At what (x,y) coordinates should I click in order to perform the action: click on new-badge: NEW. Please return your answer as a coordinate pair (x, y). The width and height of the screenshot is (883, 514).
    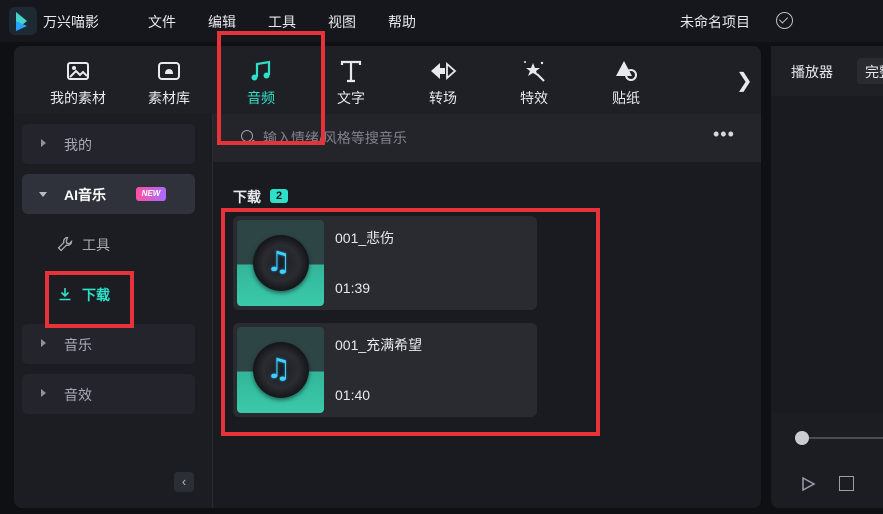
    Looking at the image, I should click on (151, 194).